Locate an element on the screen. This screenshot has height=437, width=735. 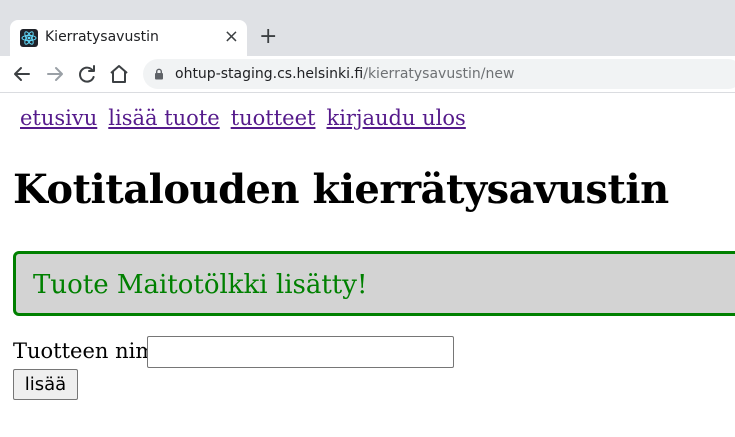
browser-tab: Kierratysavustin × is located at coordinates (128, 38).